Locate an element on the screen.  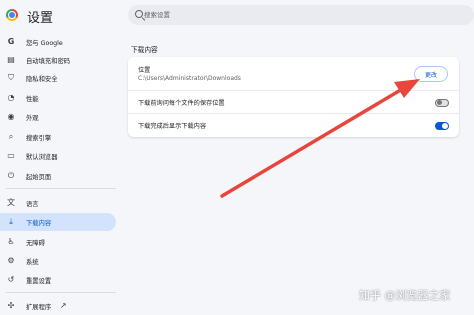
location-path: C:\Users\Administrator\Downloads is located at coordinates (189, 78).